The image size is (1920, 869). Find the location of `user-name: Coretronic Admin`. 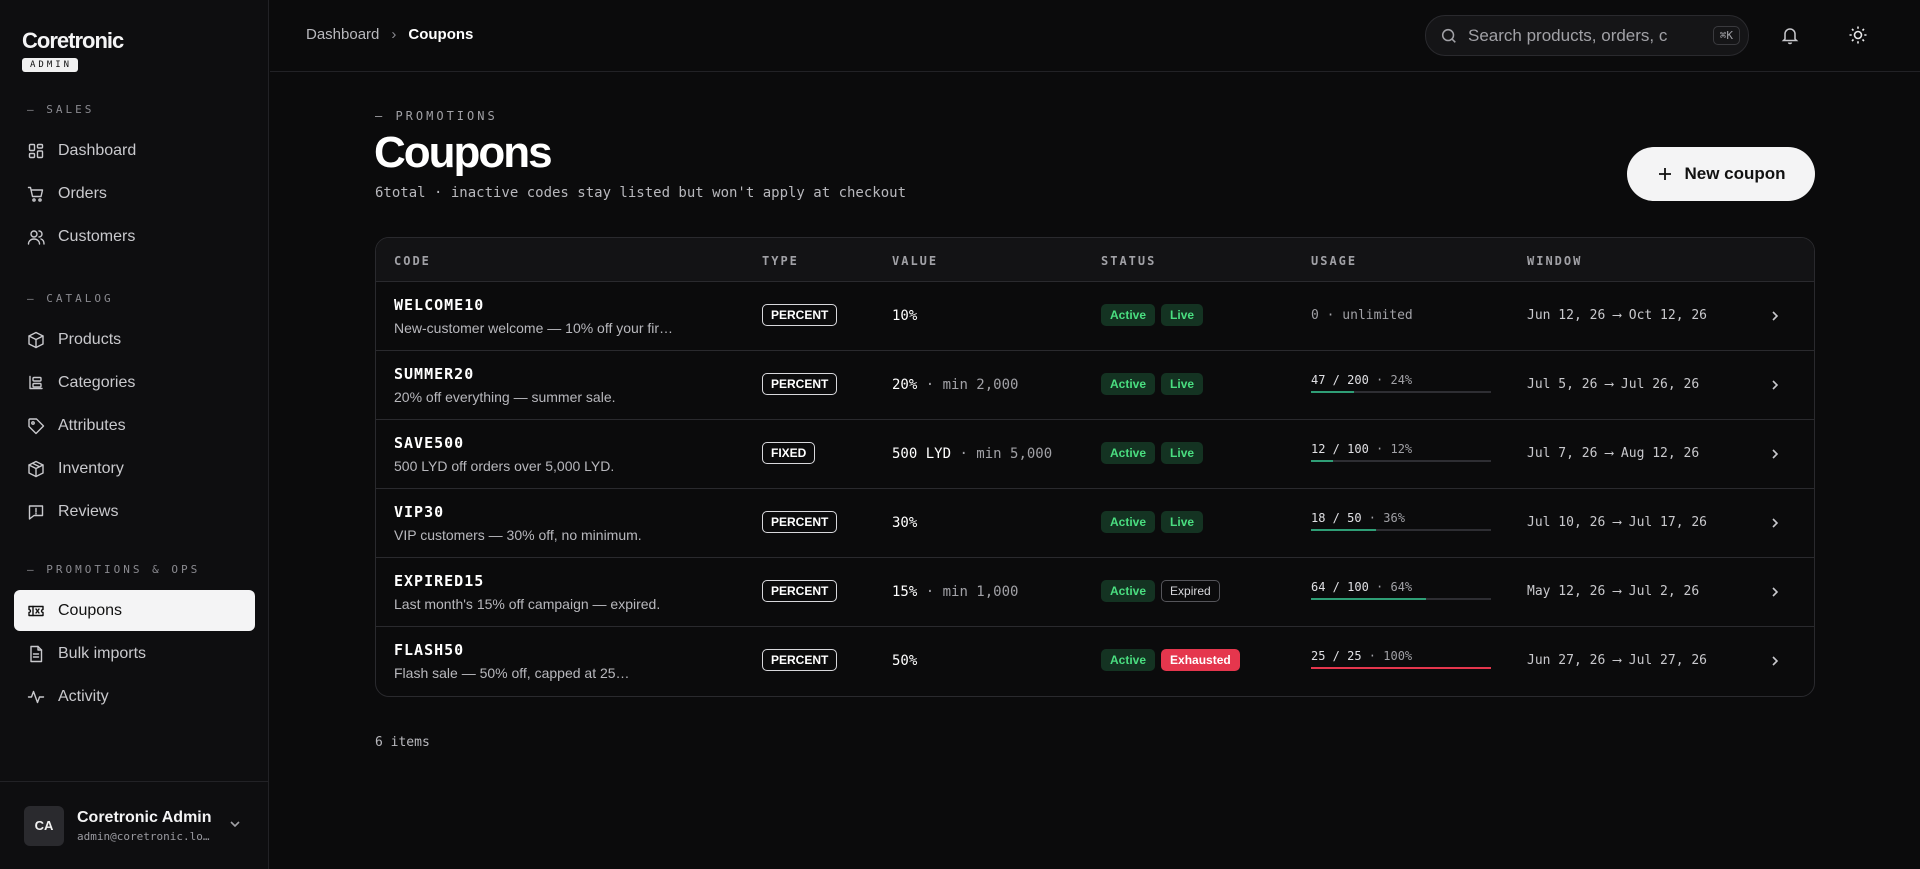

user-name: Coretronic Admin is located at coordinates (144, 817).